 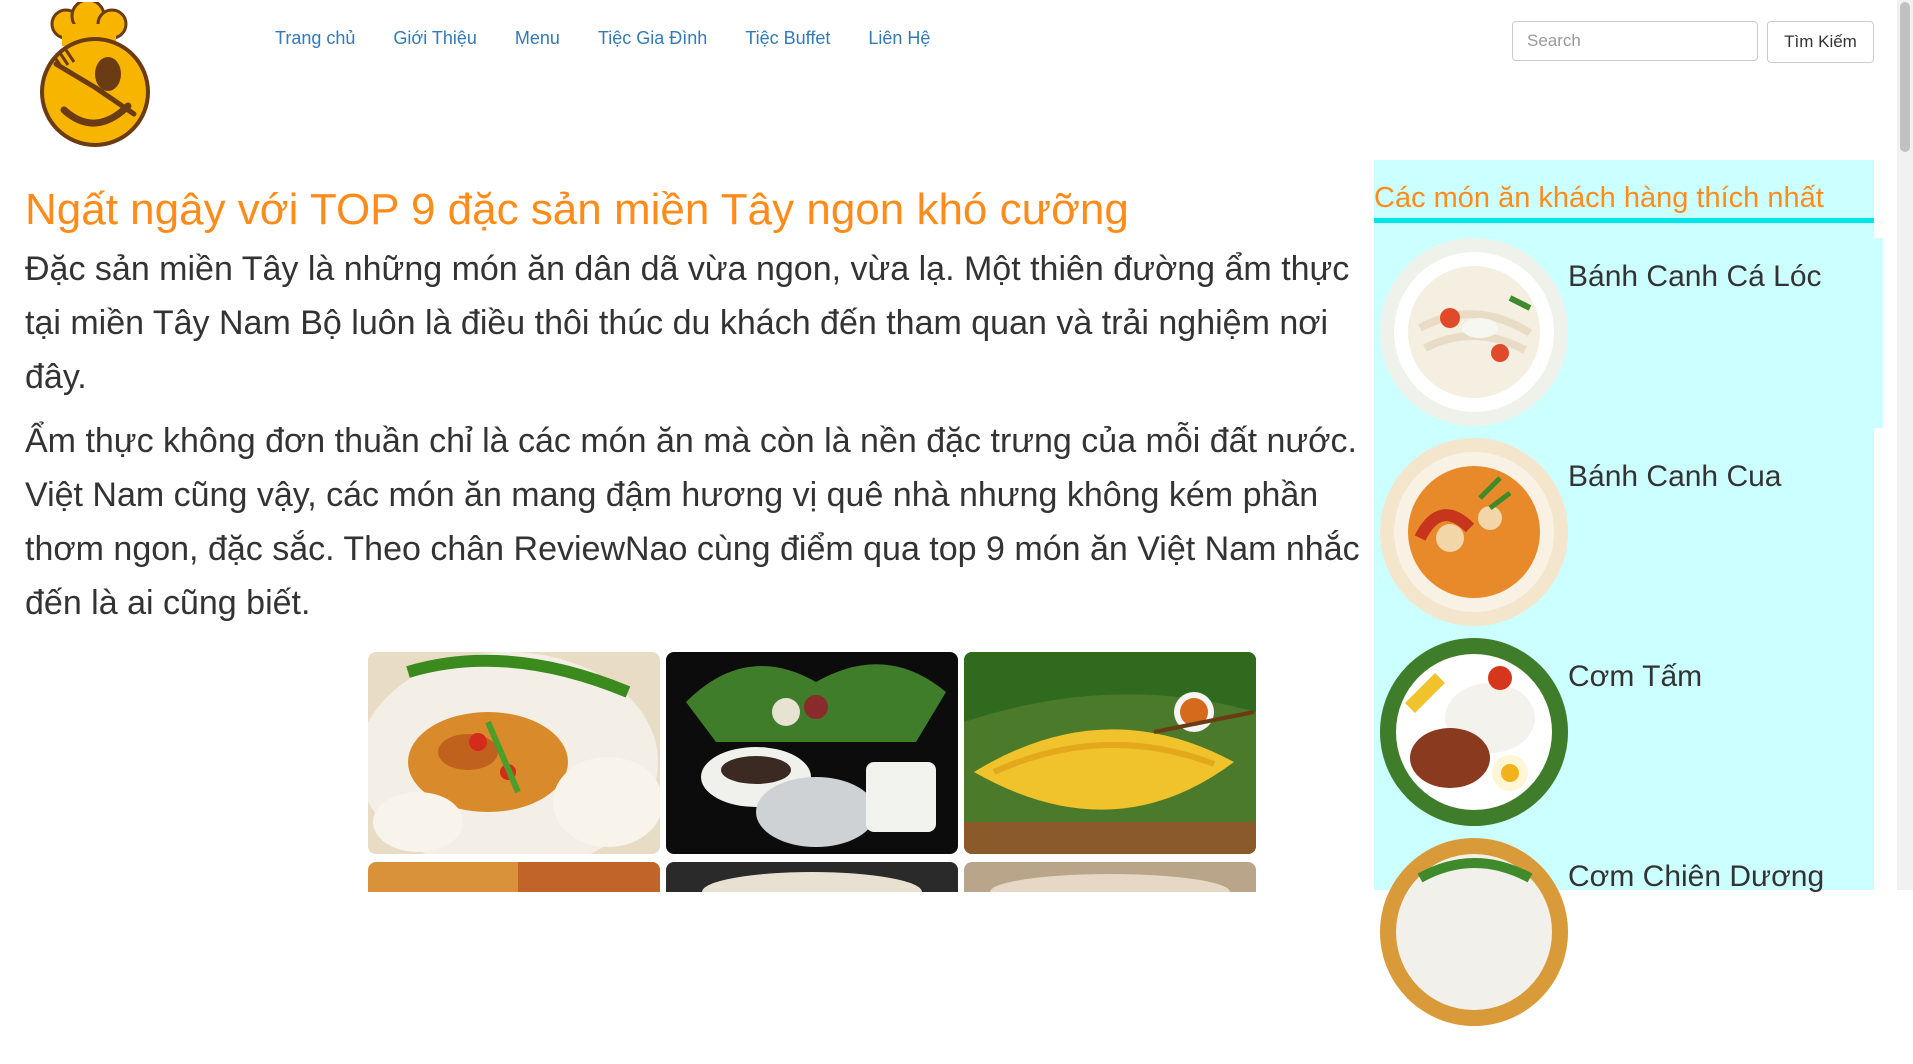 I want to click on dish-item-com-tam: Cơm Tấm, so click(x=1630, y=733).